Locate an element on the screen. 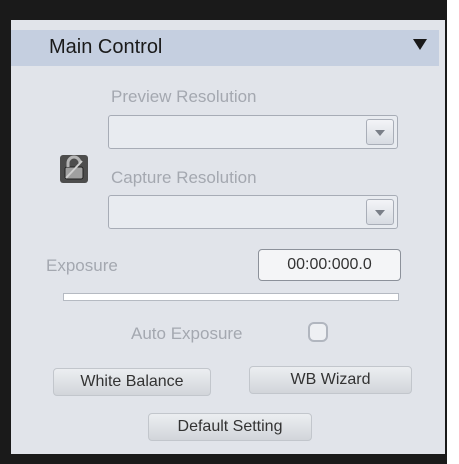 The width and height of the screenshot is (459, 464). main-control-header: Main Control is located at coordinates (225, 48).